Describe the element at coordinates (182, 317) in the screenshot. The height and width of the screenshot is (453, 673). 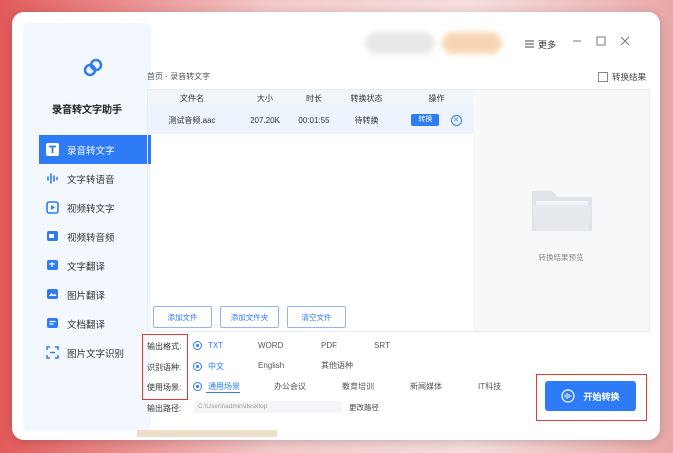
I see `add-file-button: 添加文件` at that location.